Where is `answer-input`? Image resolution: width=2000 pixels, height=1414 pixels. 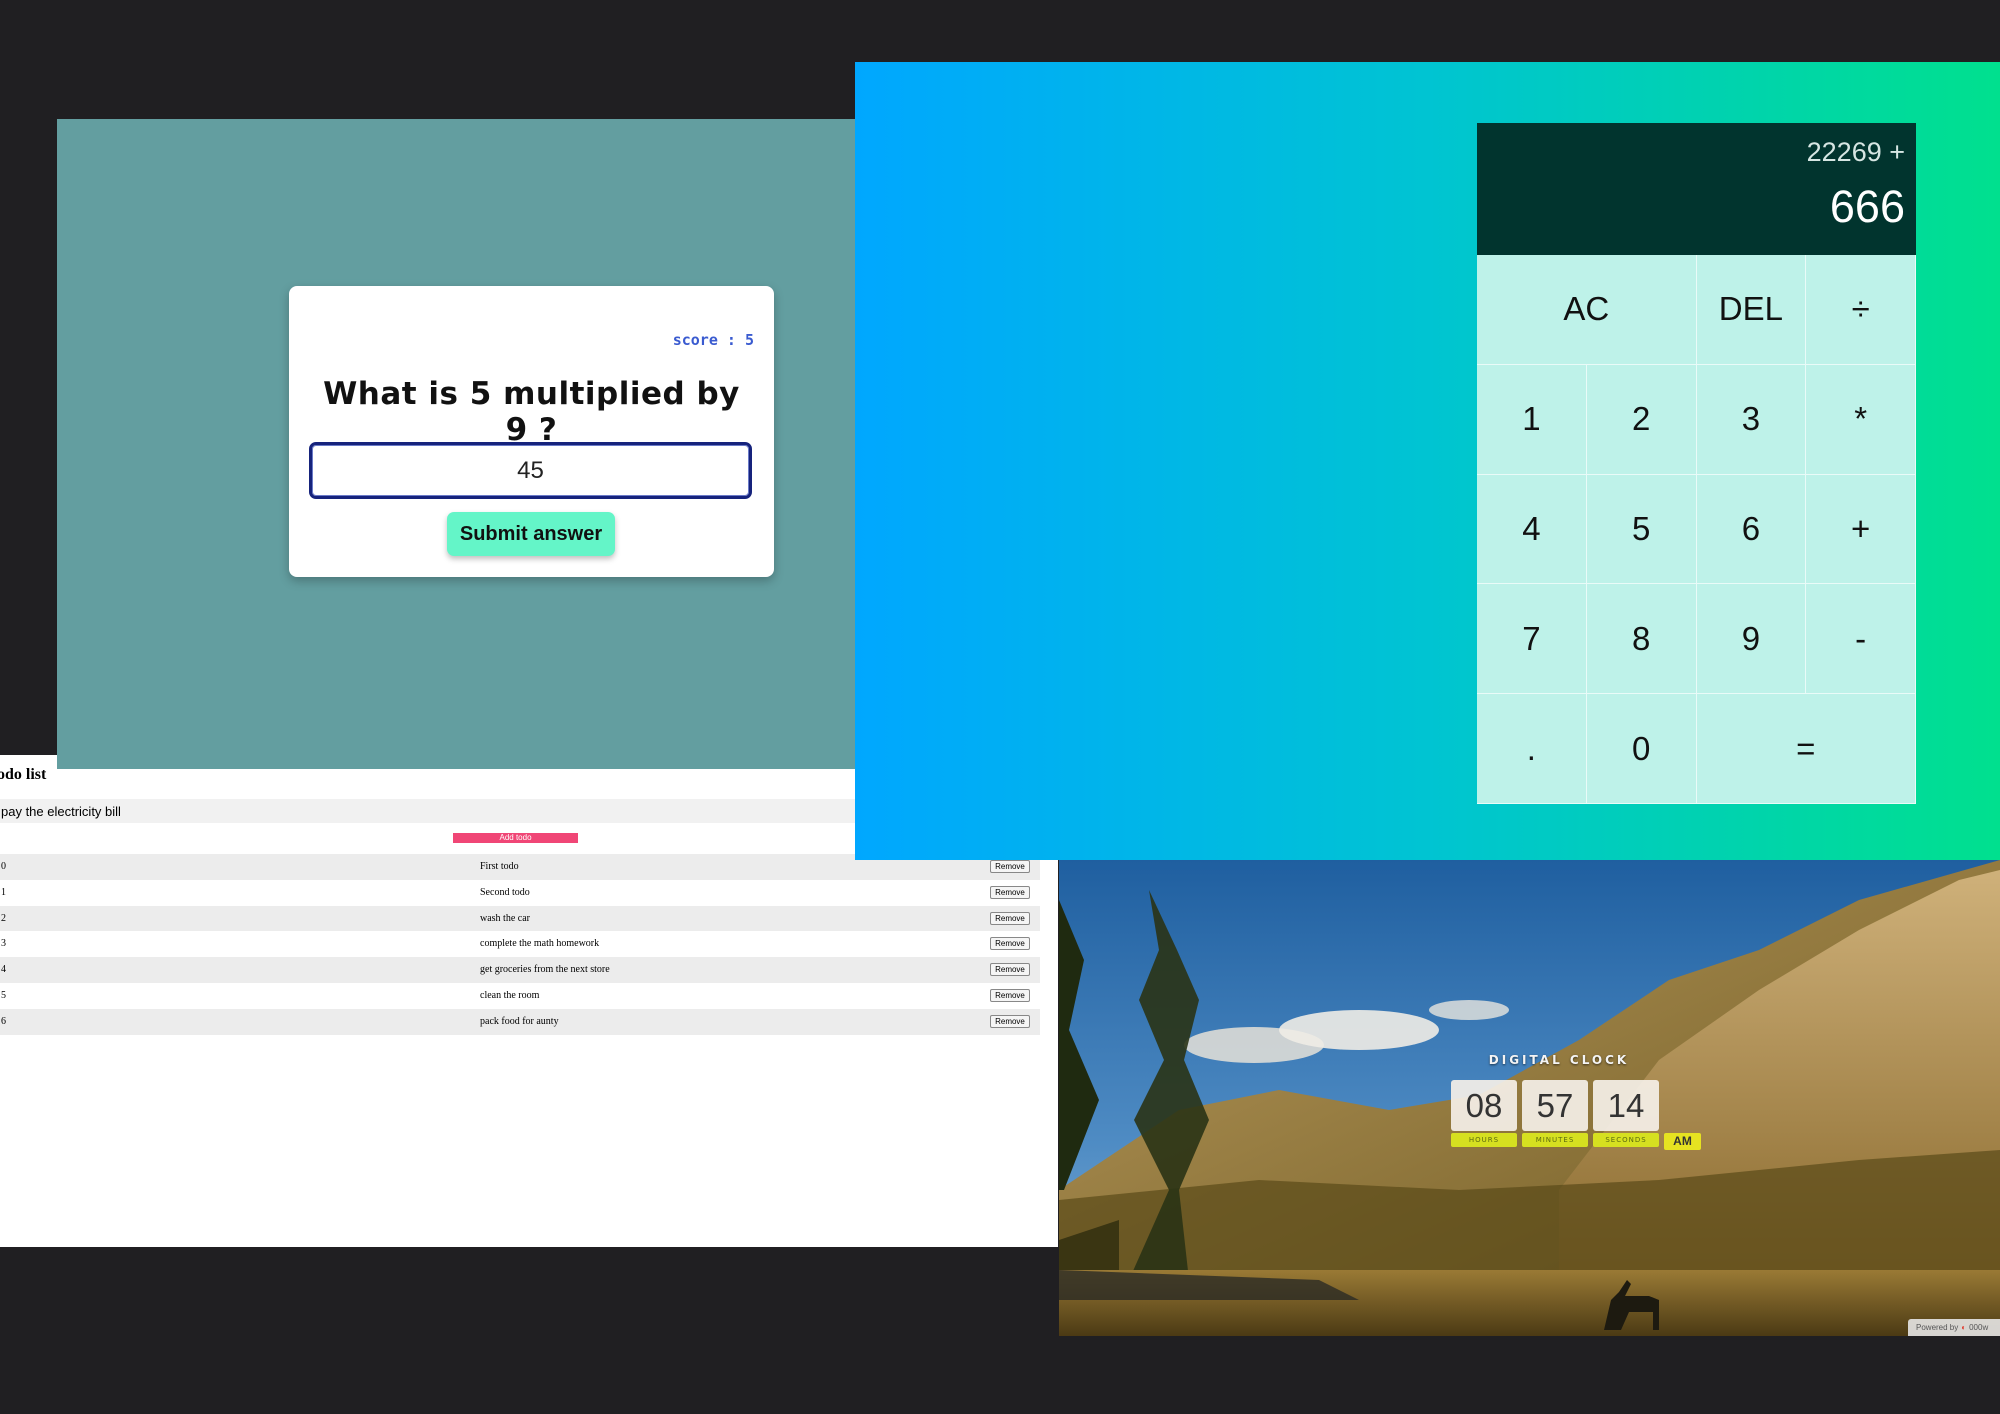
answer-input is located at coordinates (530, 470).